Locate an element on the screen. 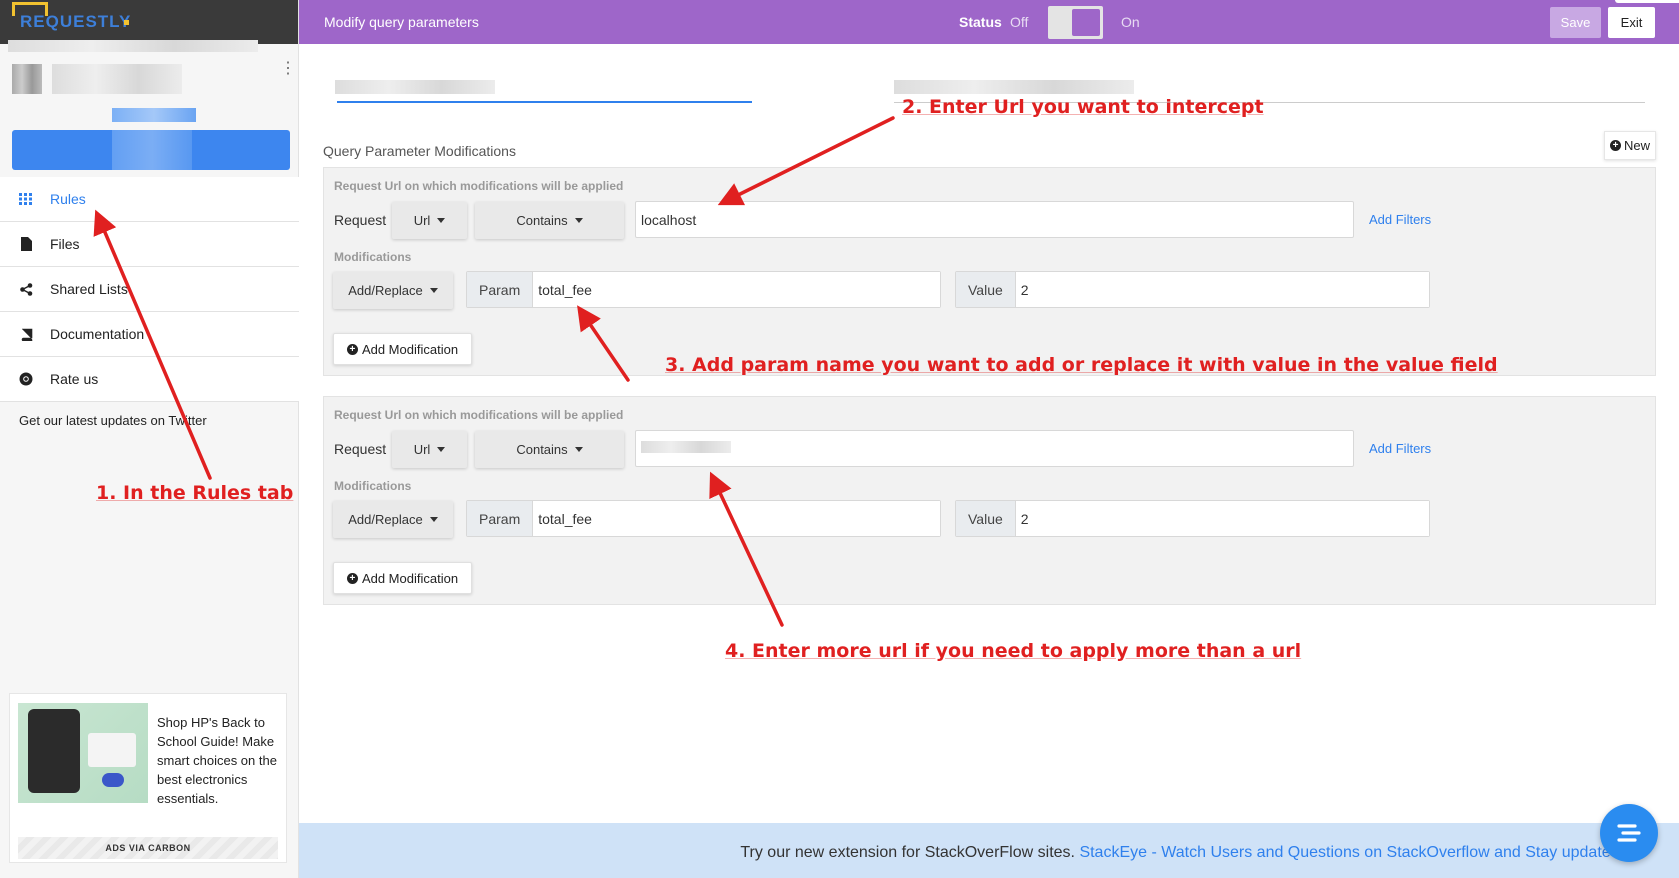 The height and width of the screenshot is (878, 1679). blurred-primary-button is located at coordinates (151, 150).